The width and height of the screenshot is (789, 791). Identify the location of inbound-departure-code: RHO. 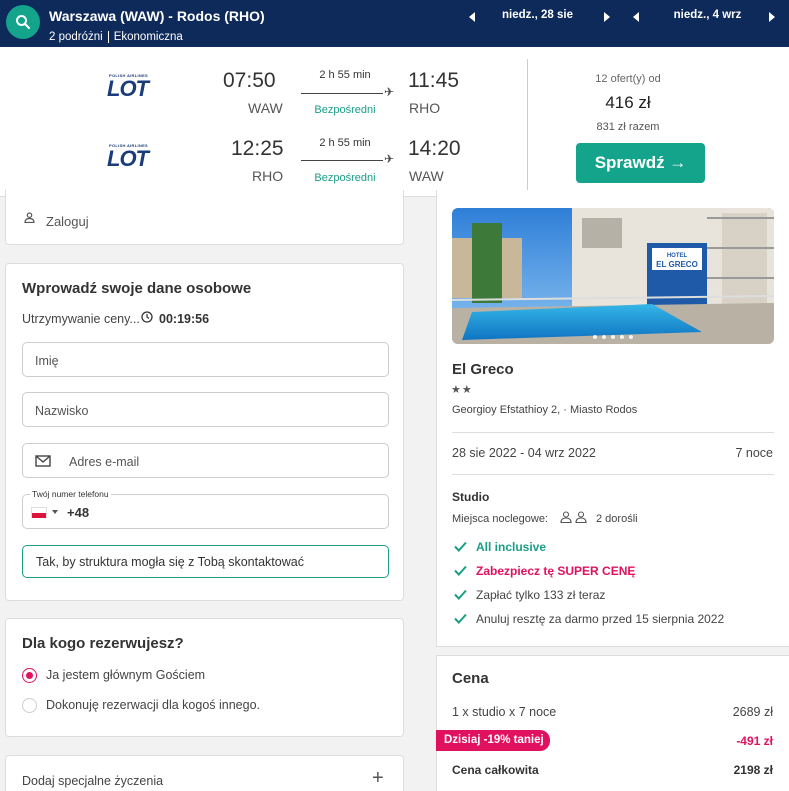
(268, 176).